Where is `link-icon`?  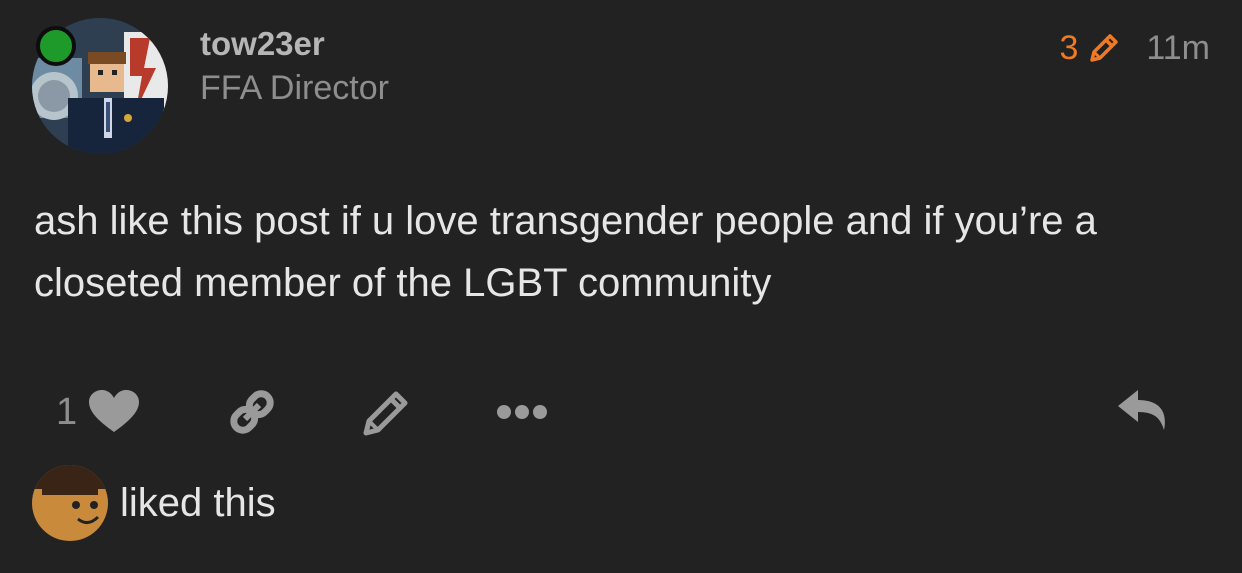 link-icon is located at coordinates (252, 412).